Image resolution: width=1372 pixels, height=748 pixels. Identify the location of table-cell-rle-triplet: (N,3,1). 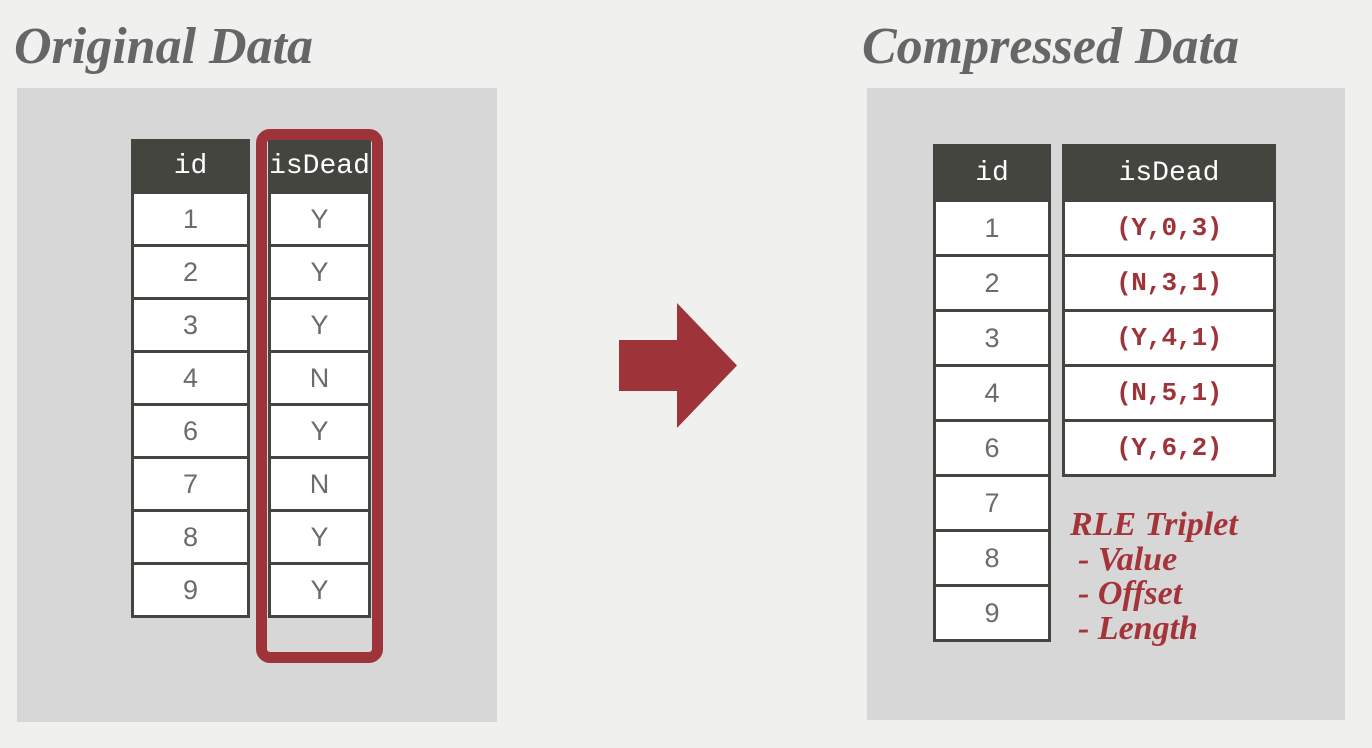
(1169, 283).